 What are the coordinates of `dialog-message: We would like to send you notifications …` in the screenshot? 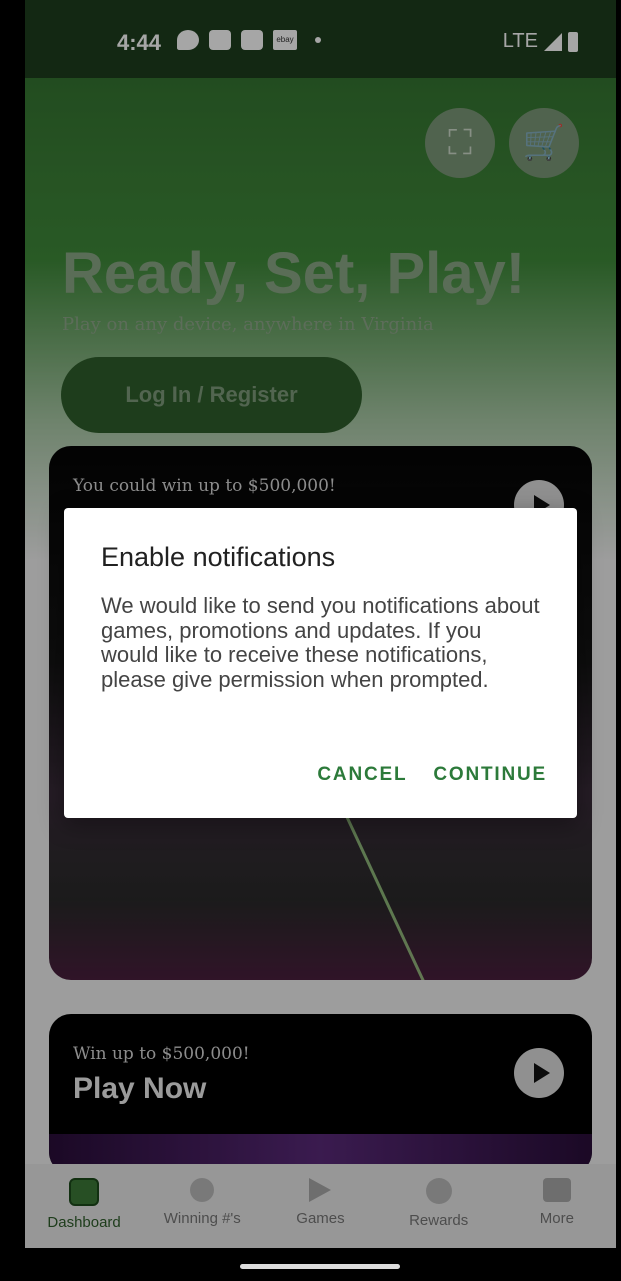 It's located at (320, 642).